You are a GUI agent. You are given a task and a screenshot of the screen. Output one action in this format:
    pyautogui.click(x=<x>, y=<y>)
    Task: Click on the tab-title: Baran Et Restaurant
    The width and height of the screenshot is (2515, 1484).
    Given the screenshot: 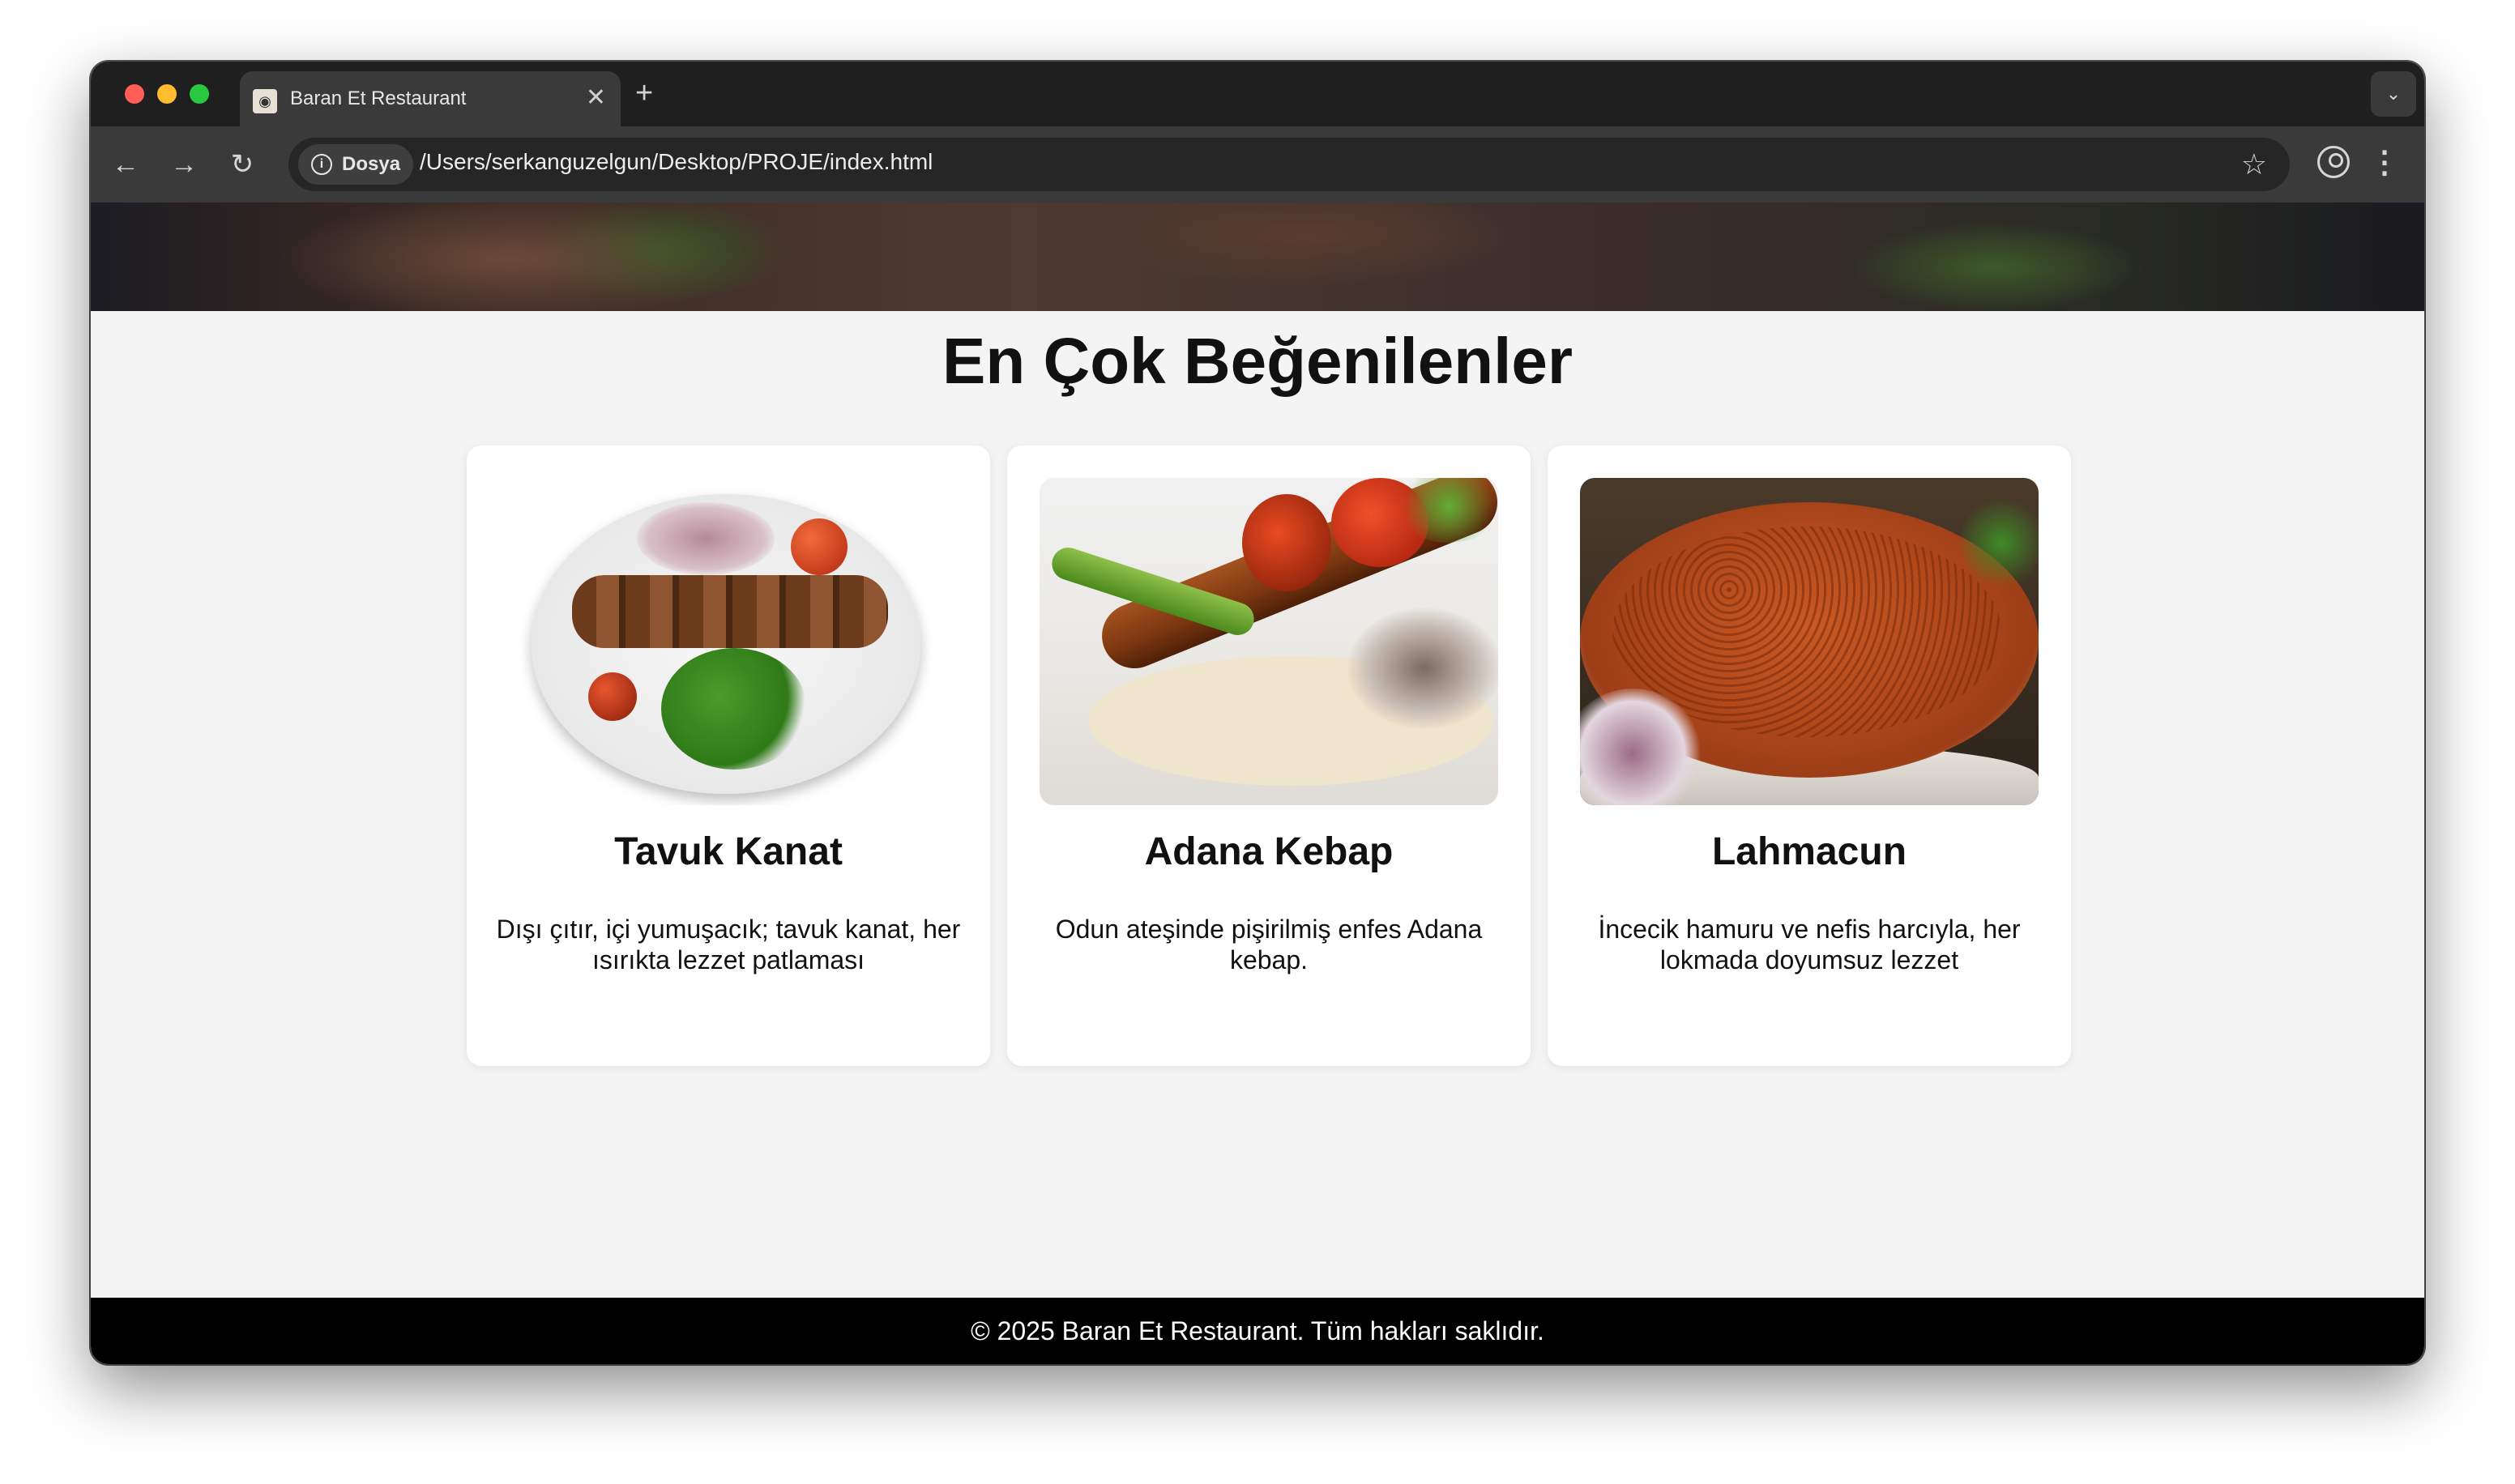 What is the action you would take?
    pyautogui.click(x=379, y=98)
    